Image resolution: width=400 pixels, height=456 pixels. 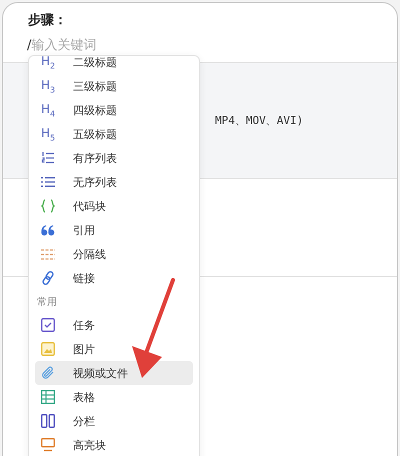 What do you see at coordinates (114, 373) in the screenshot?
I see `menu-item: 视频或文件` at bounding box center [114, 373].